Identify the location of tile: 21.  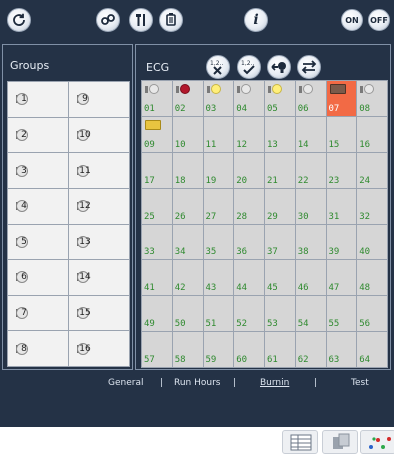
(280, 170).